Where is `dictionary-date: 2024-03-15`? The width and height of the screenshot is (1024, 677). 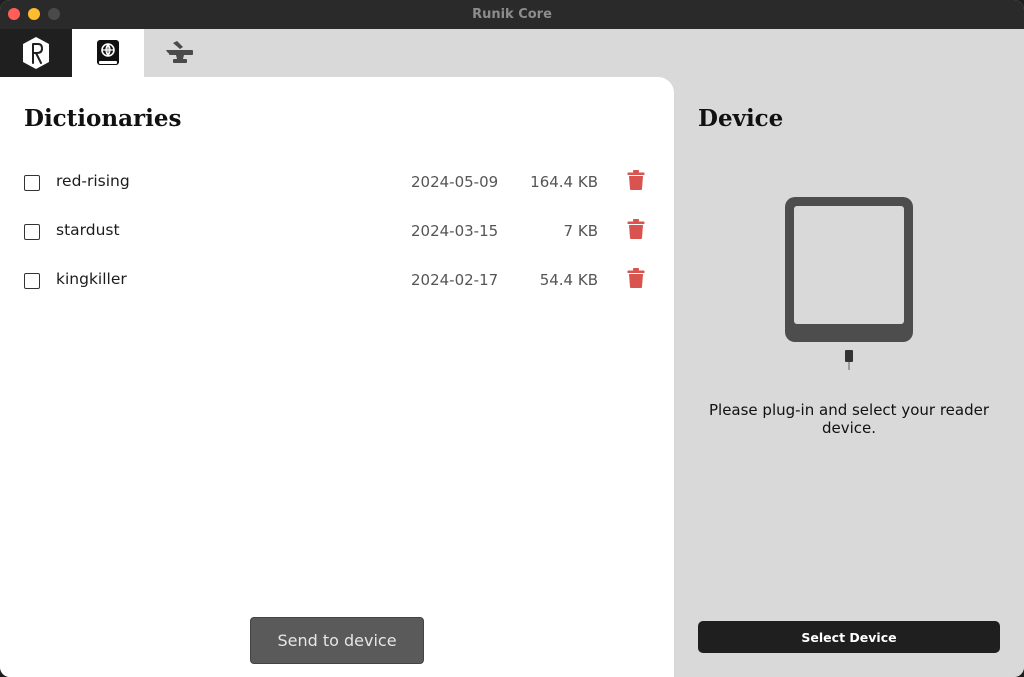
dictionary-date: 2024-03-15 is located at coordinates (455, 231).